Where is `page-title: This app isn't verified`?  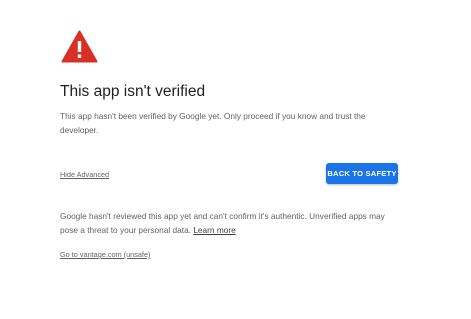
page-title: This app isn't verified is located at coordinates (133, 91).